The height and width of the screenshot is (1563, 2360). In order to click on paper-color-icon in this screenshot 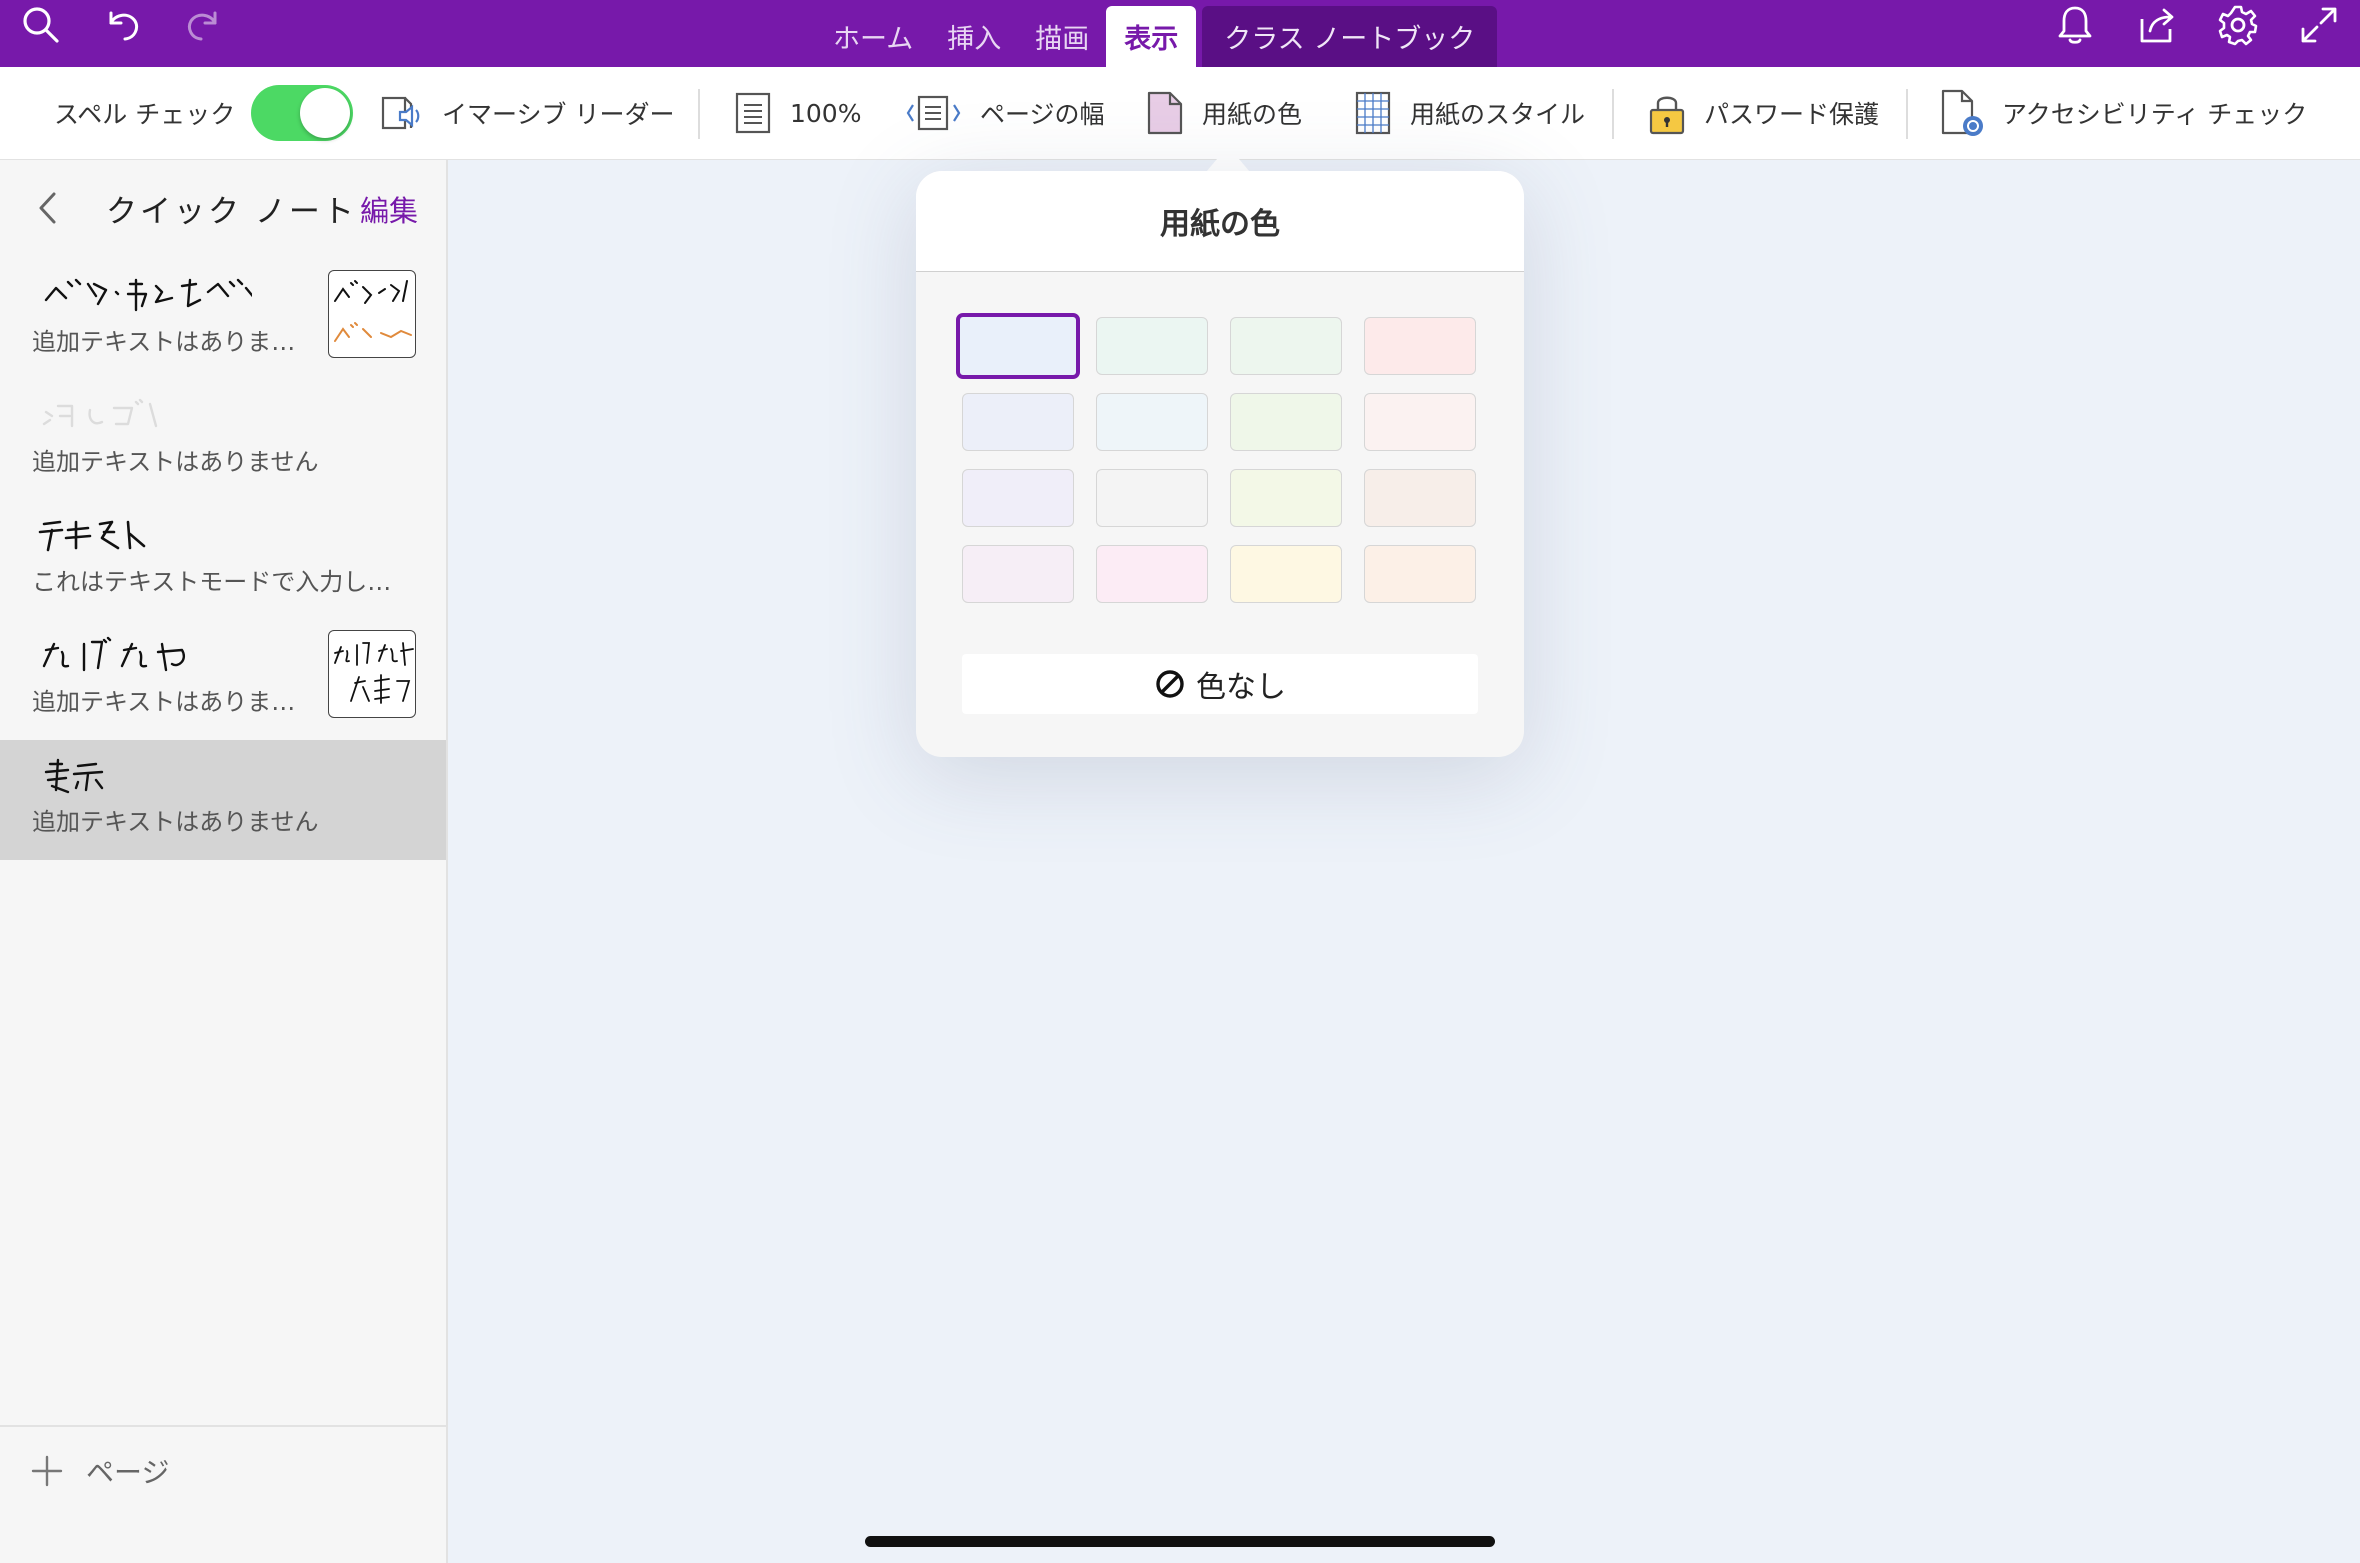, I will do `click(1165, 113)`.